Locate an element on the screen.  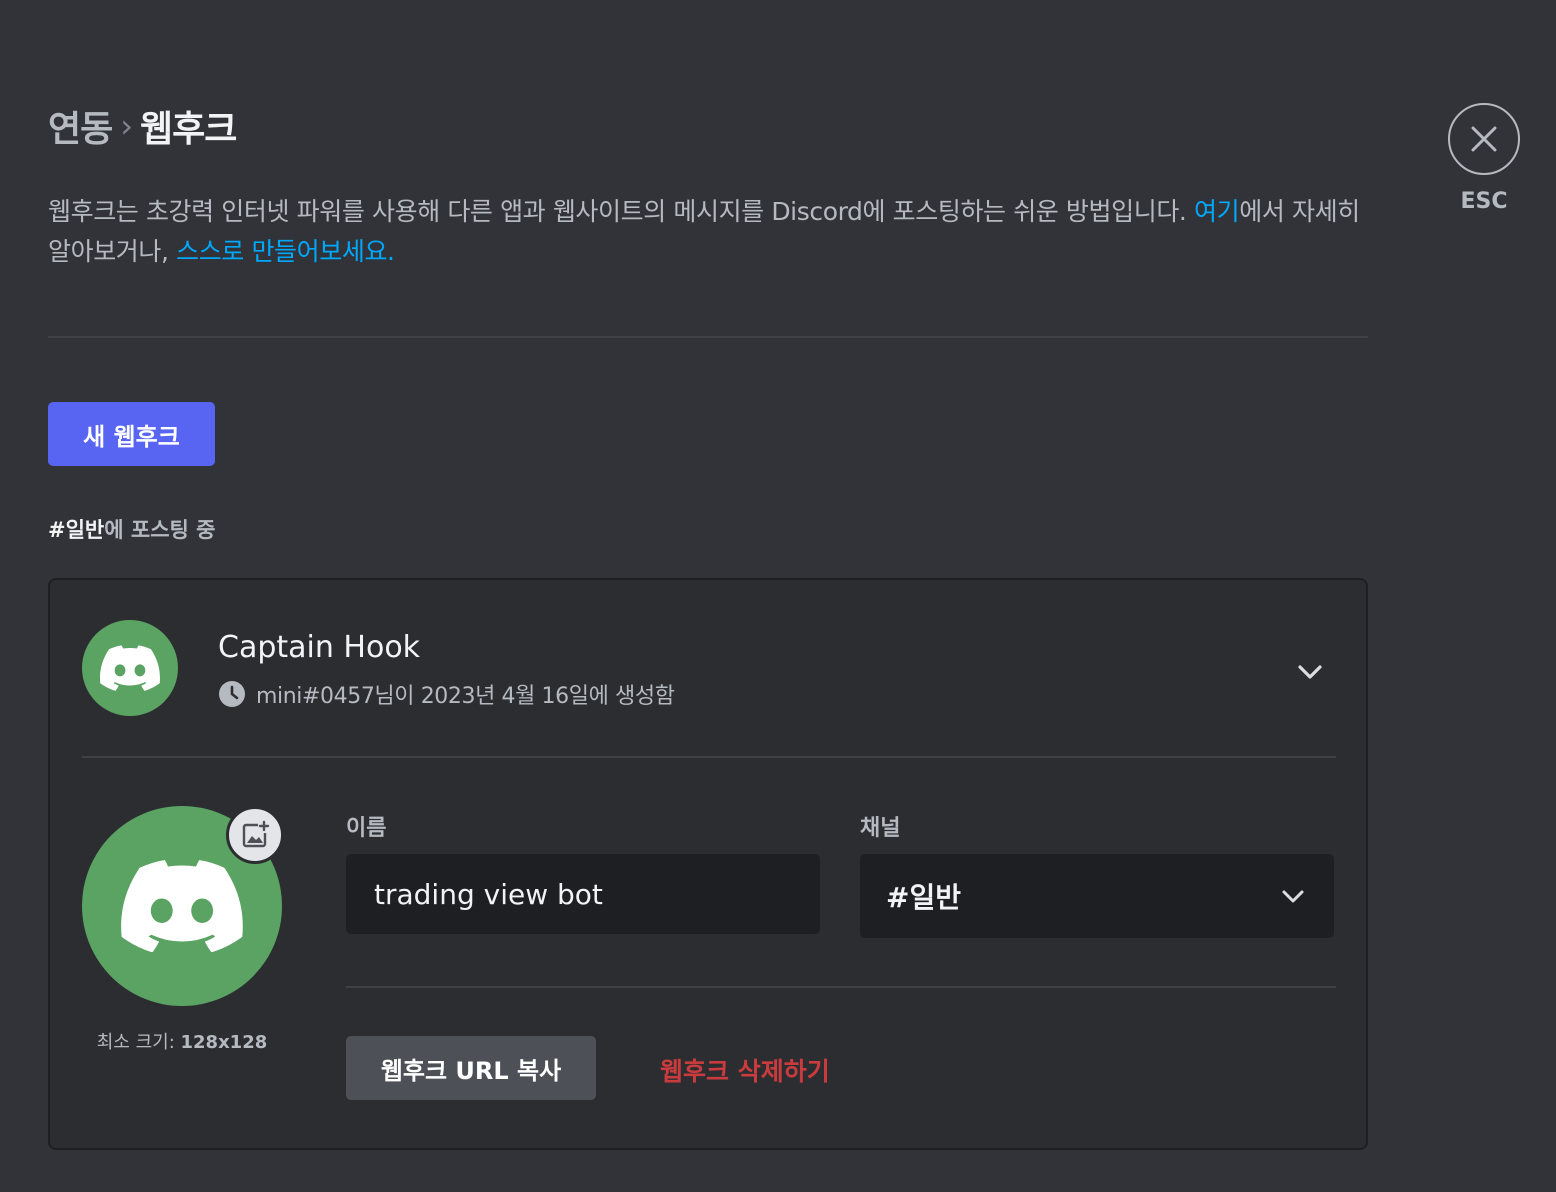
webhook-avatar-small is located at coordinates (130, 668).